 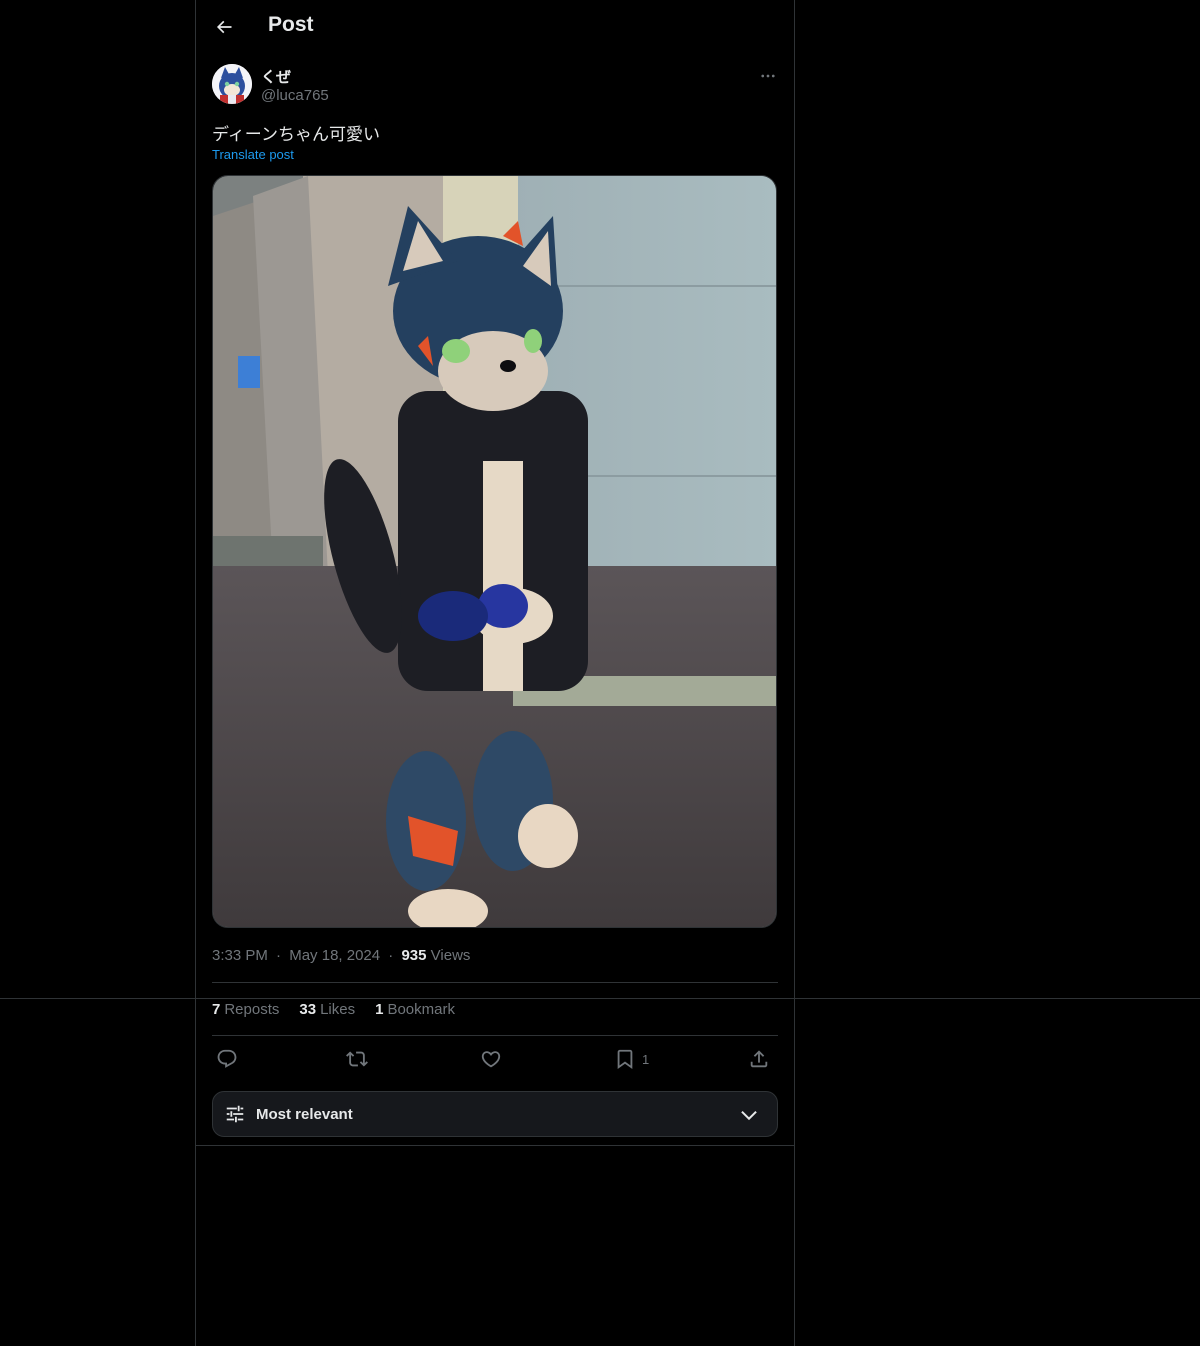 I want to click on reply-icon, so click(x=227, y=1058).